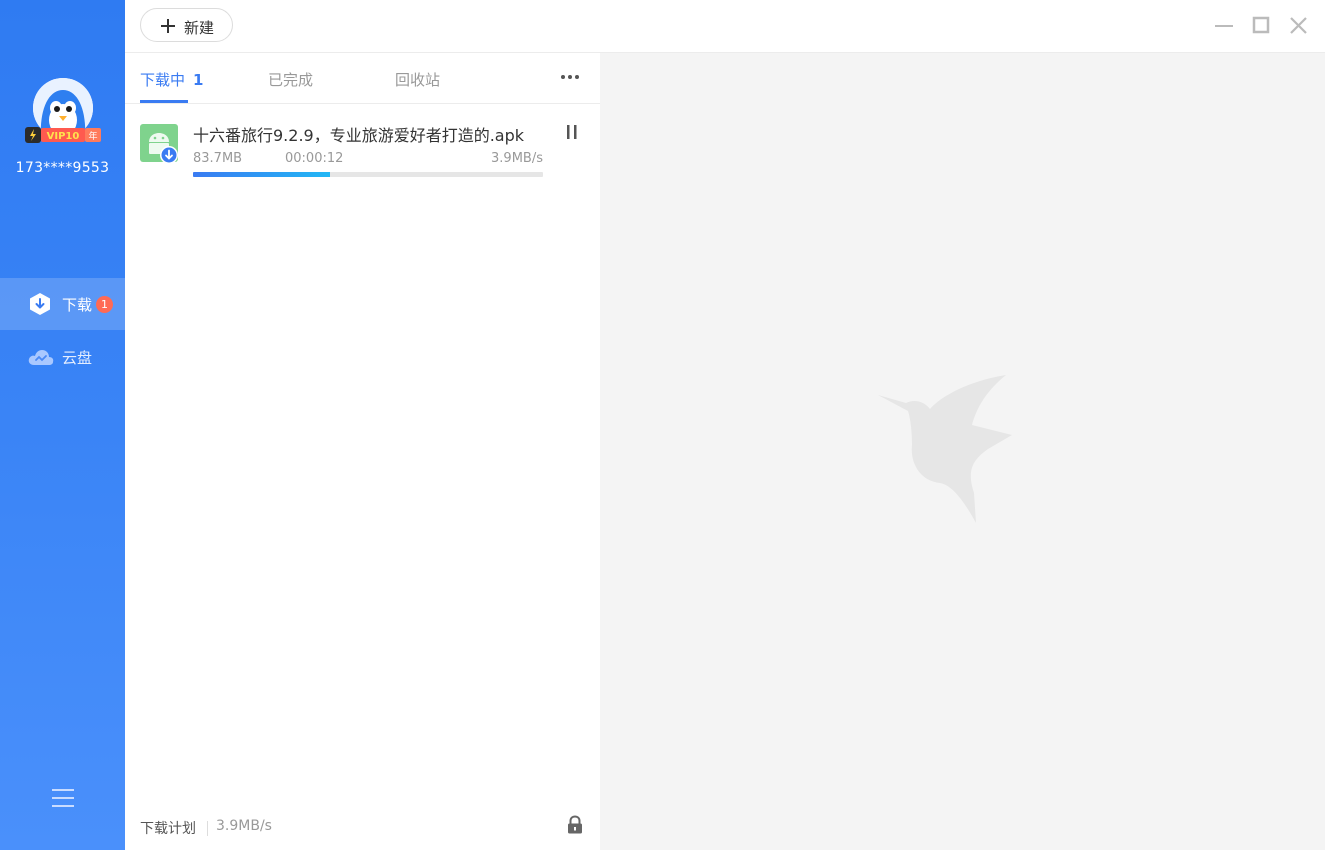  What do you see at coordinates (575, 825) in the screenshot?
I see `lock-icon` at bounding box center [575, 825].